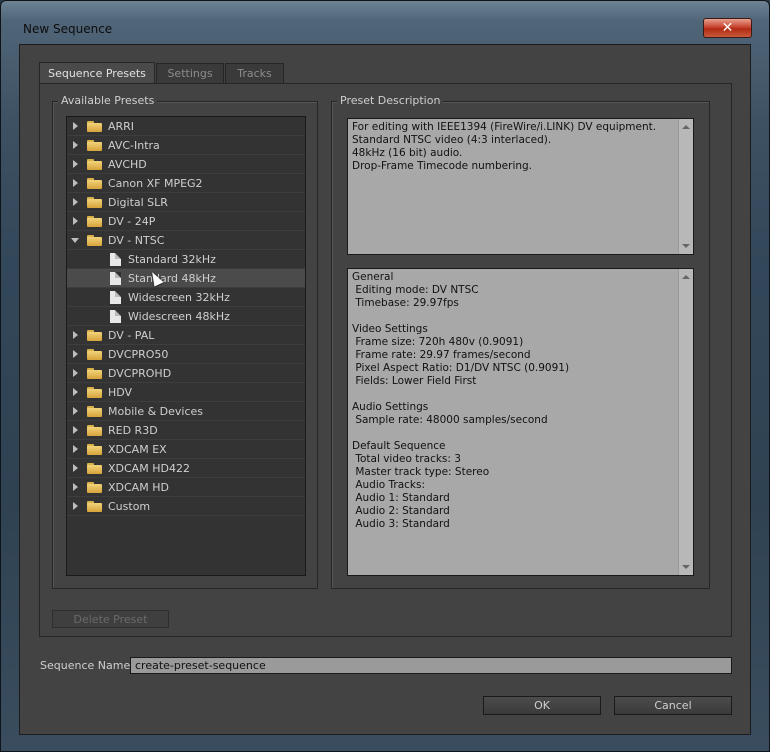  Describe the element at coordinates (133, 430) in the screenshot. I see `preset-label: RED R3D` at that location.